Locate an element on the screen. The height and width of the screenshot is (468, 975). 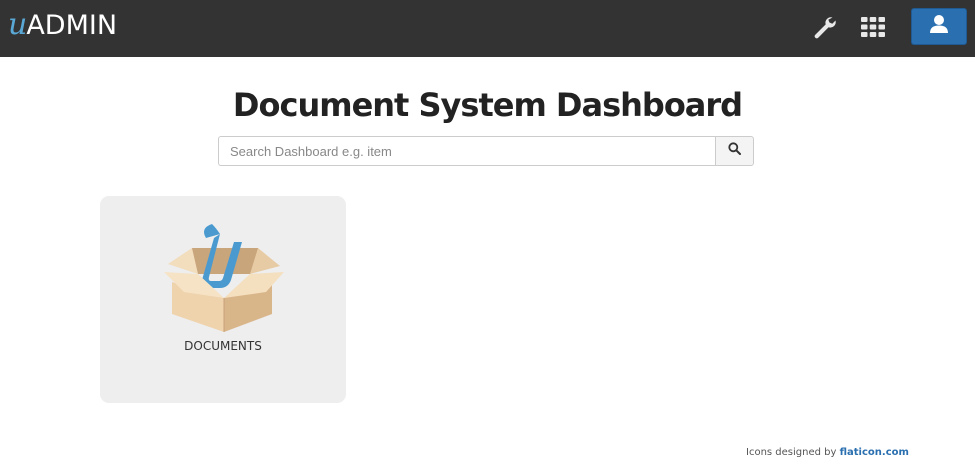
brand-text: ADMIN is located at coordinates (72, 25).